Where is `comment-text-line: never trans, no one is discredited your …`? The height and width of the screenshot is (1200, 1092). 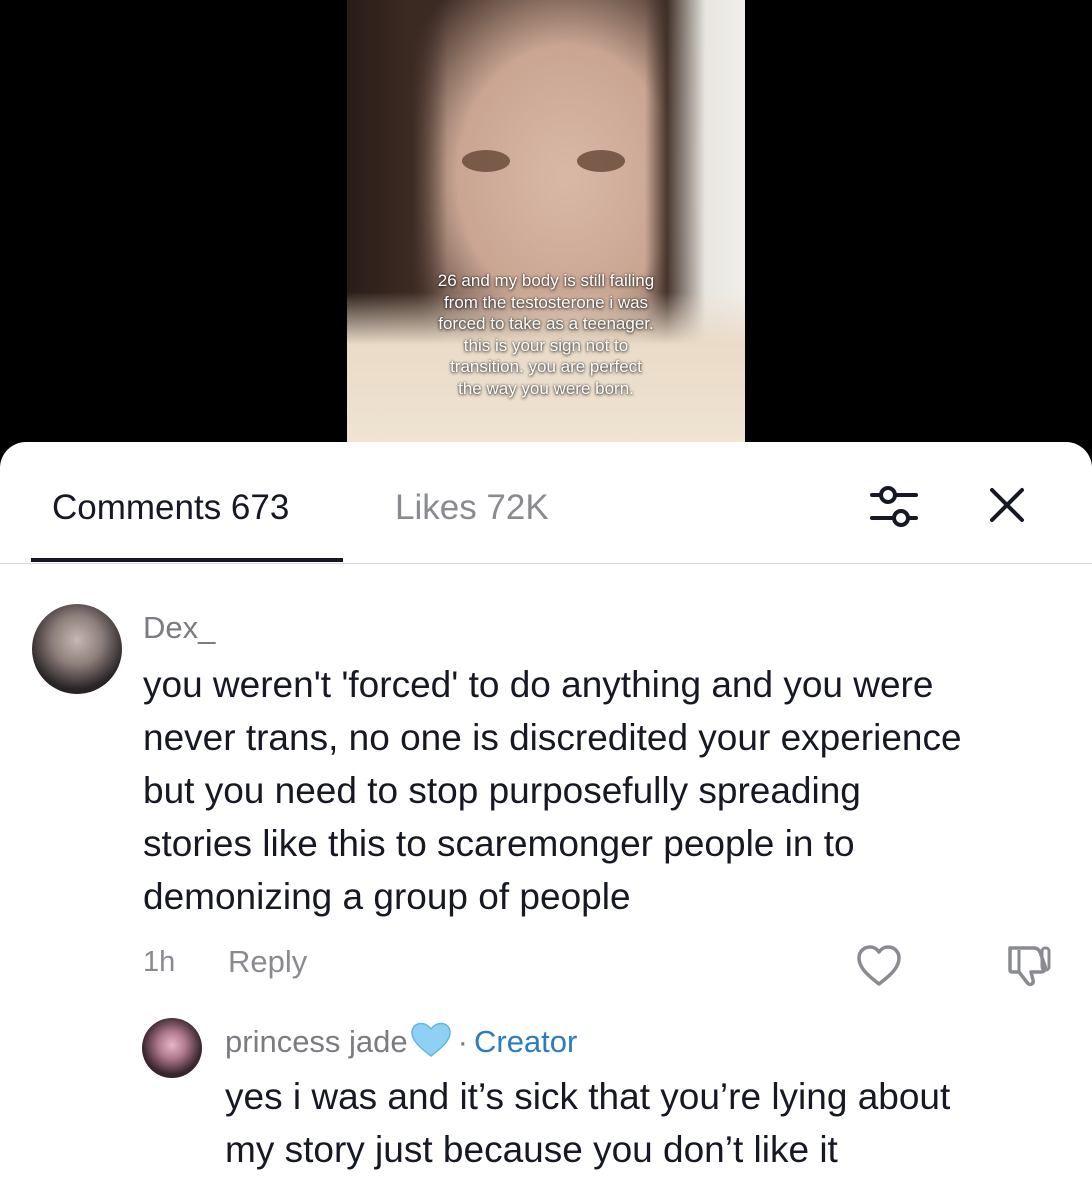 comment-text-line: never trans, no one is discredited your … is located at coordinates (552, 737).